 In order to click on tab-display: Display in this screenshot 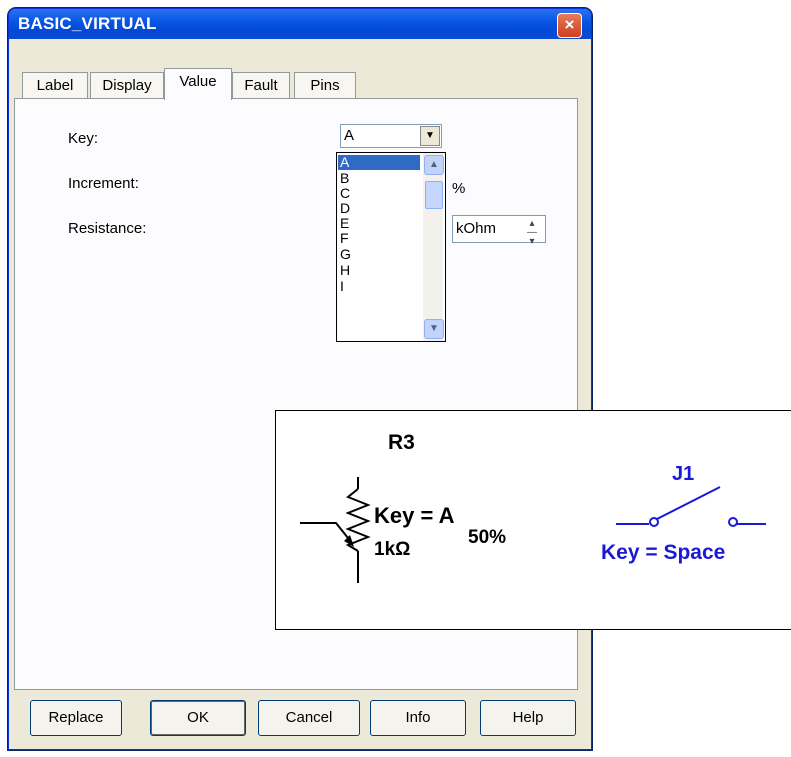, I will do `click(127, 85)`.